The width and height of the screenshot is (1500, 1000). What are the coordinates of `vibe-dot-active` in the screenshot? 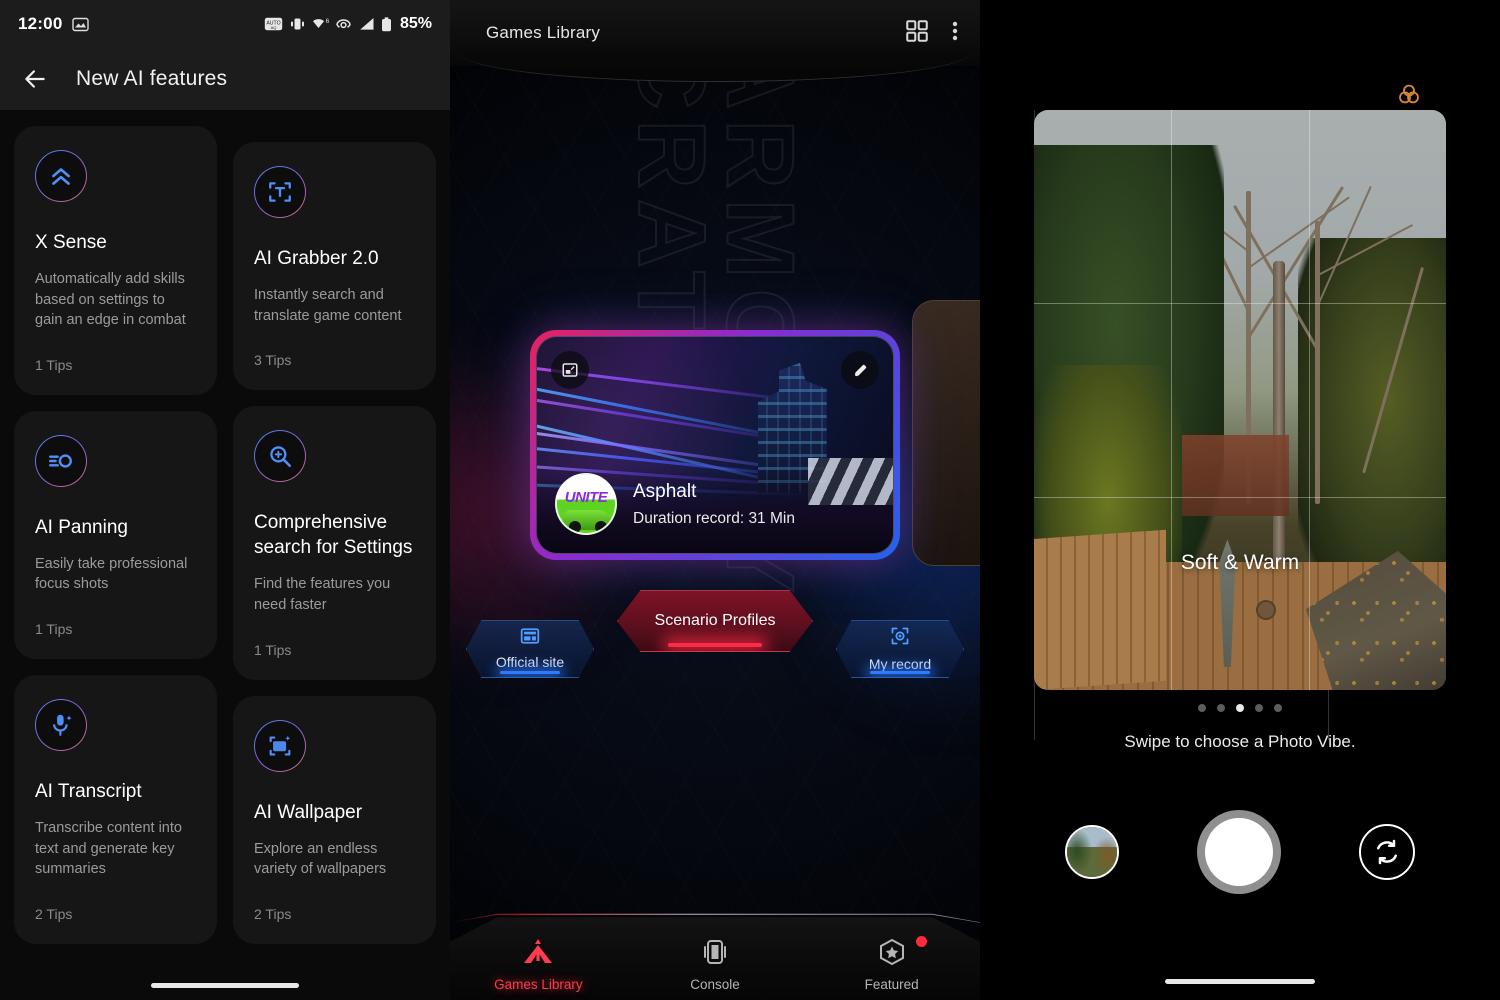 It's located at (1240, 708).